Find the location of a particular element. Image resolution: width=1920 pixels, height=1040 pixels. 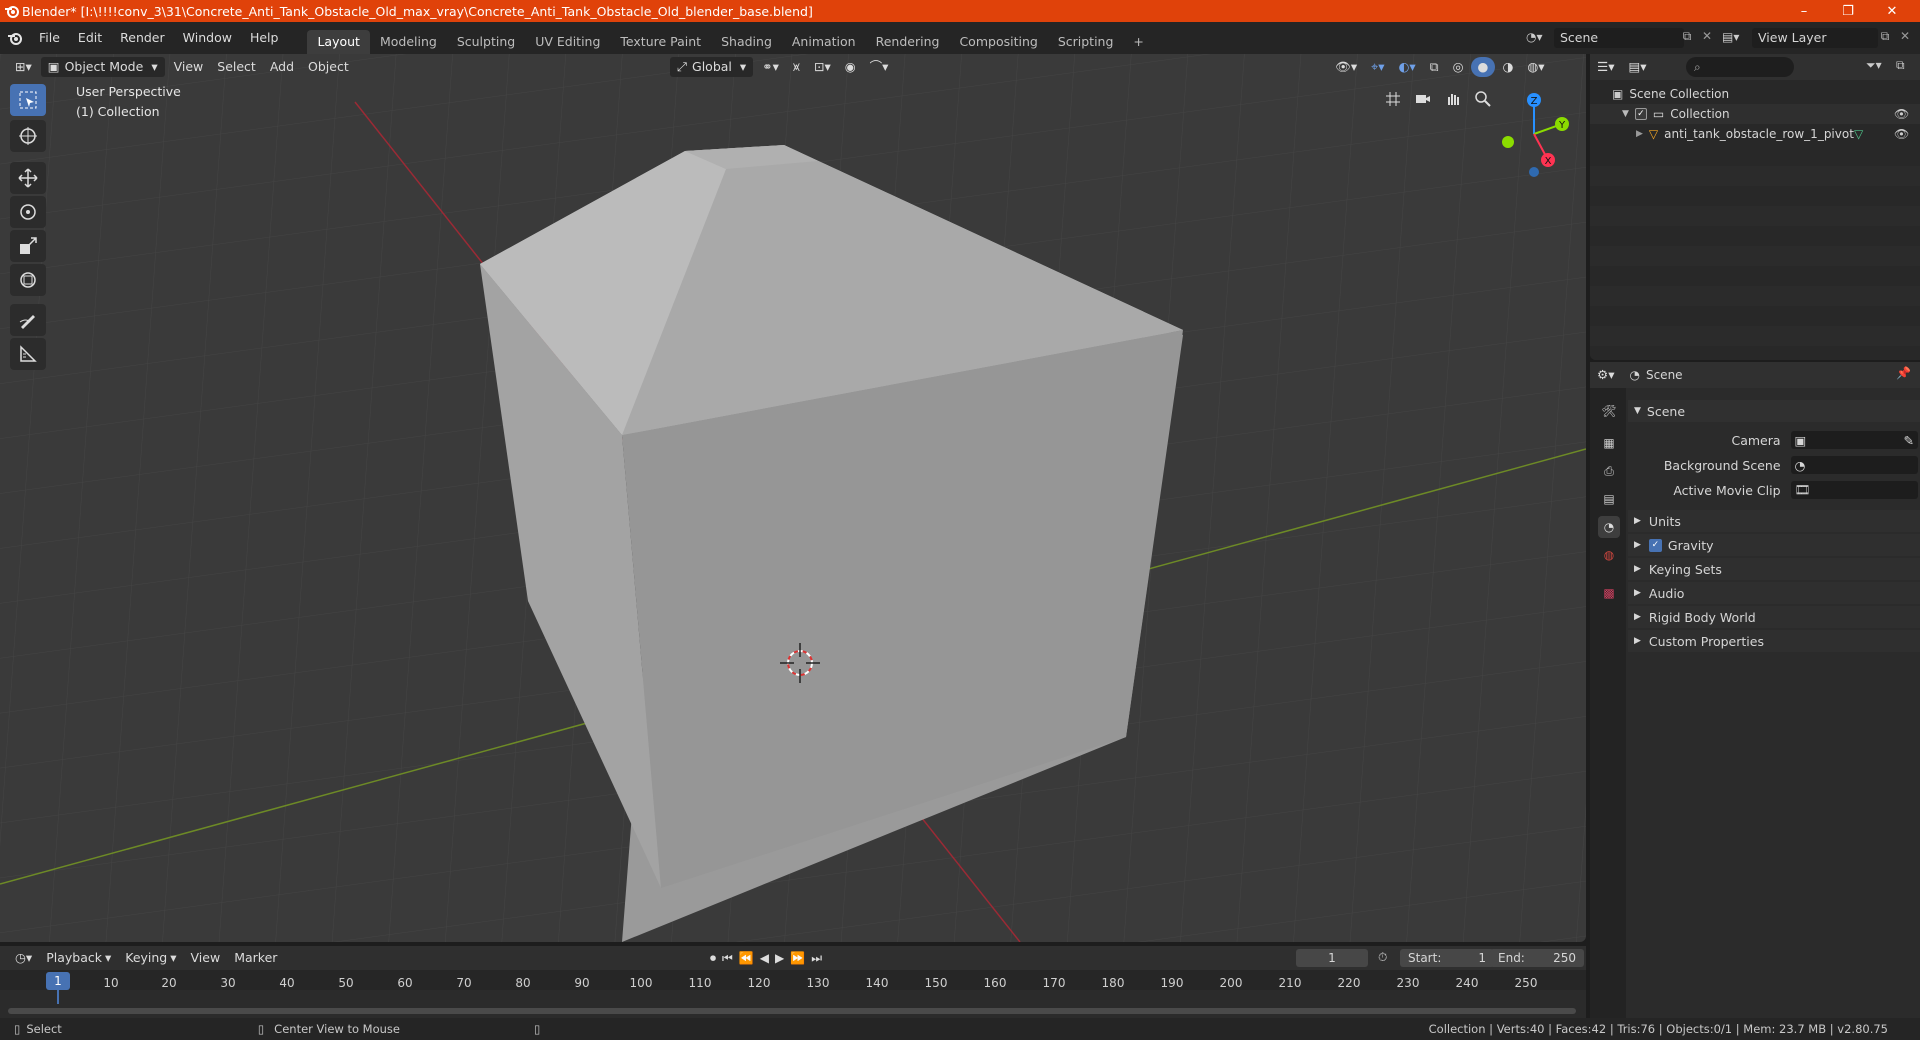

tab-layout: Layout is located at coordinates (338, 42).